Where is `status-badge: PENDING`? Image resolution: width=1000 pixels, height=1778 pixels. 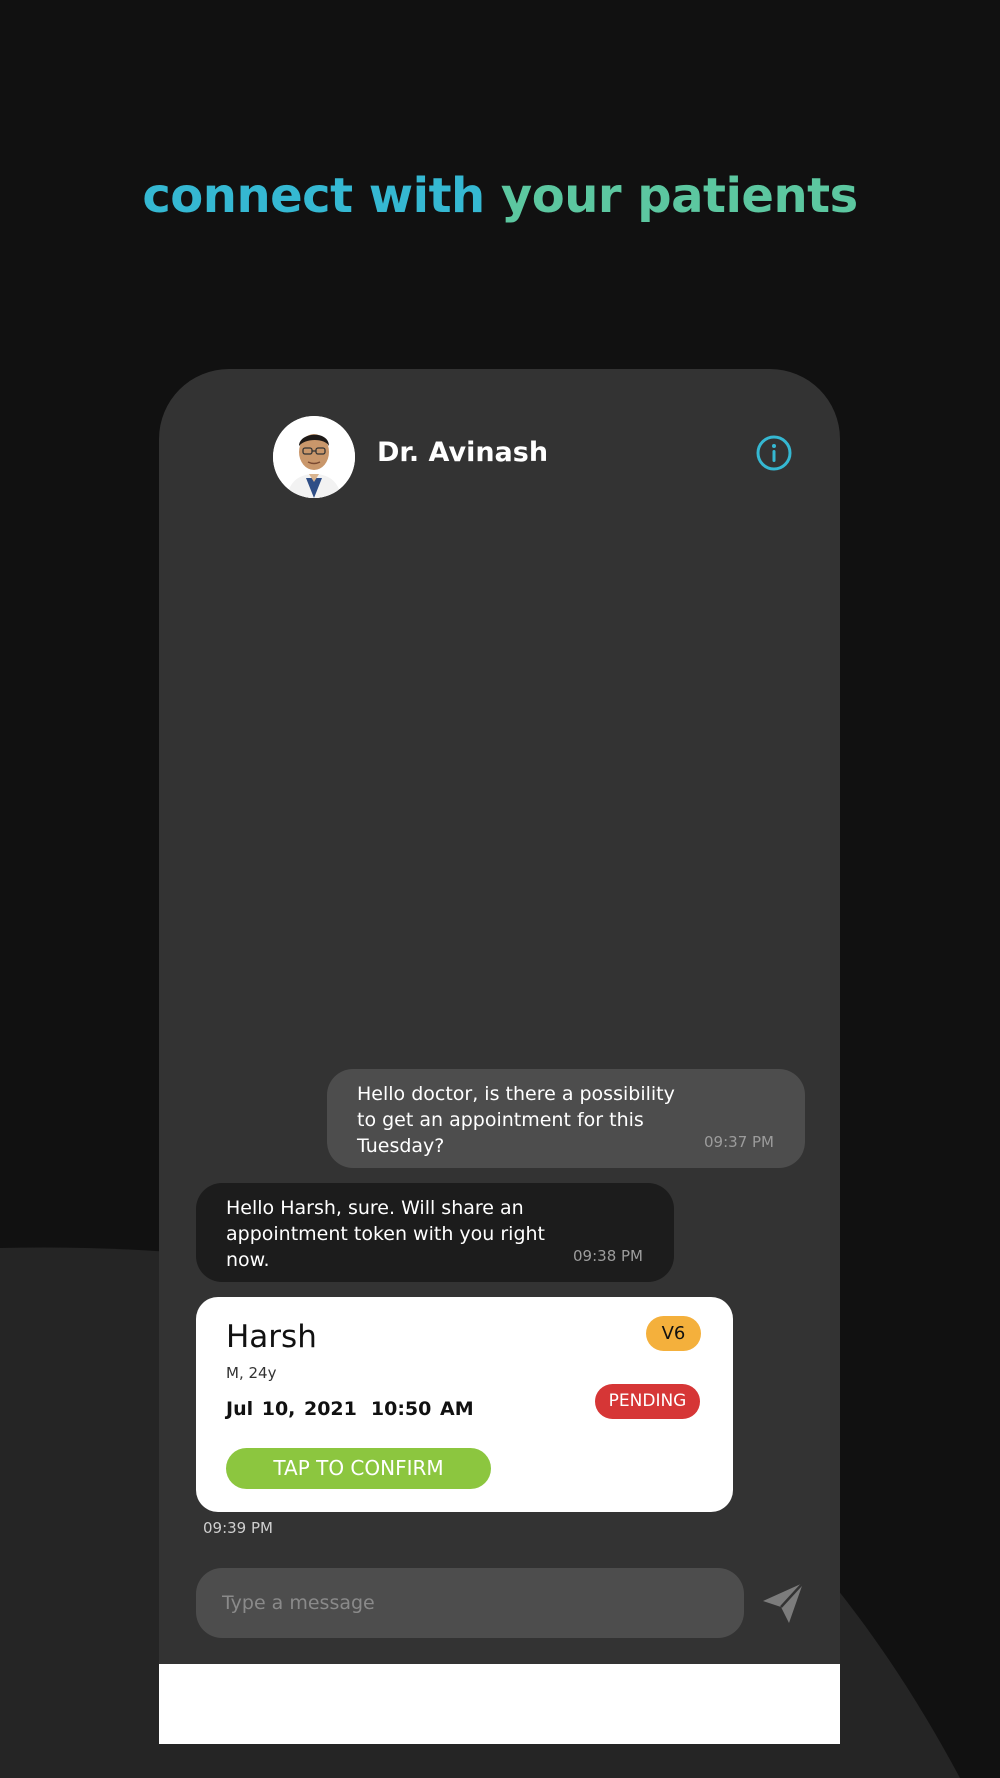
status-badge: PENDING is located at coordinates (647, 1401).